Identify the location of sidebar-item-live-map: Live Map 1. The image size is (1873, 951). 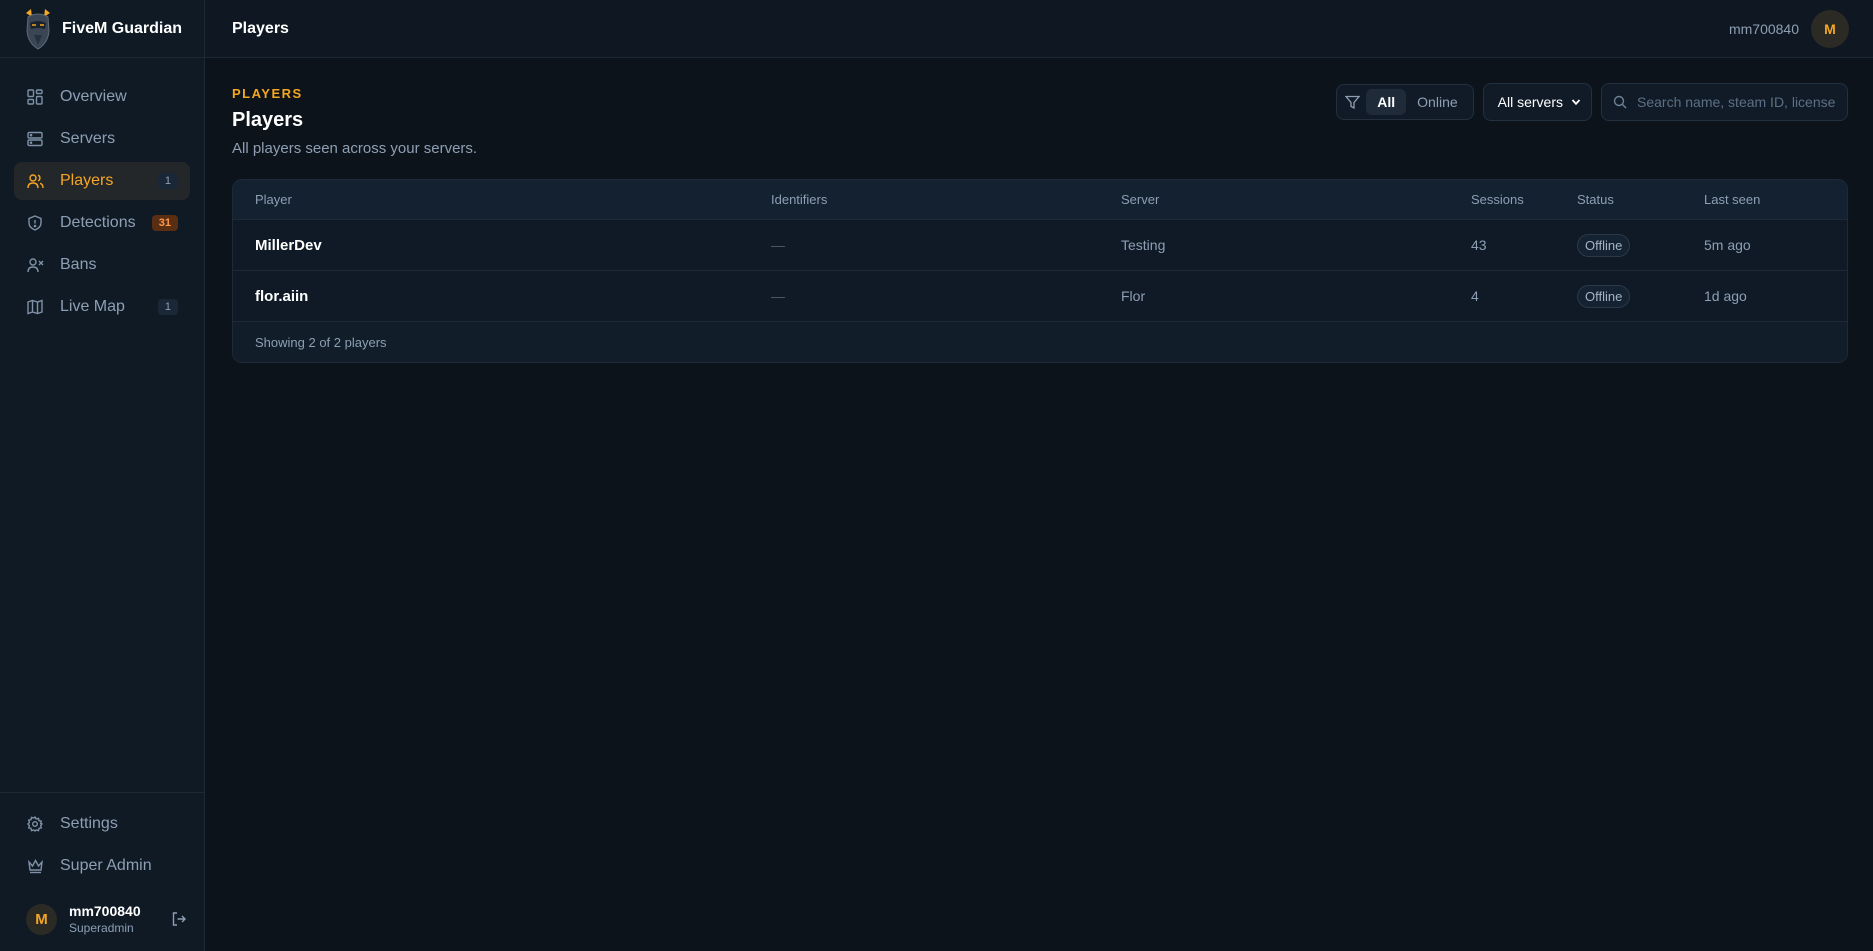
(102, 307).